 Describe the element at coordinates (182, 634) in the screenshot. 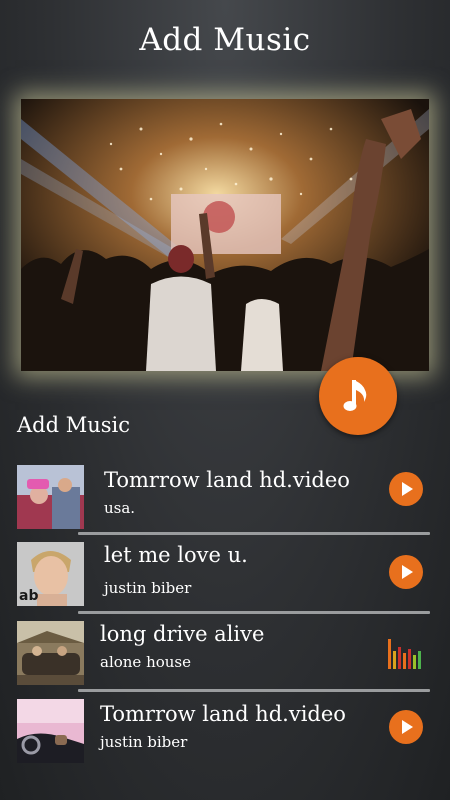

I see `track-title: long drive alive` at that location.